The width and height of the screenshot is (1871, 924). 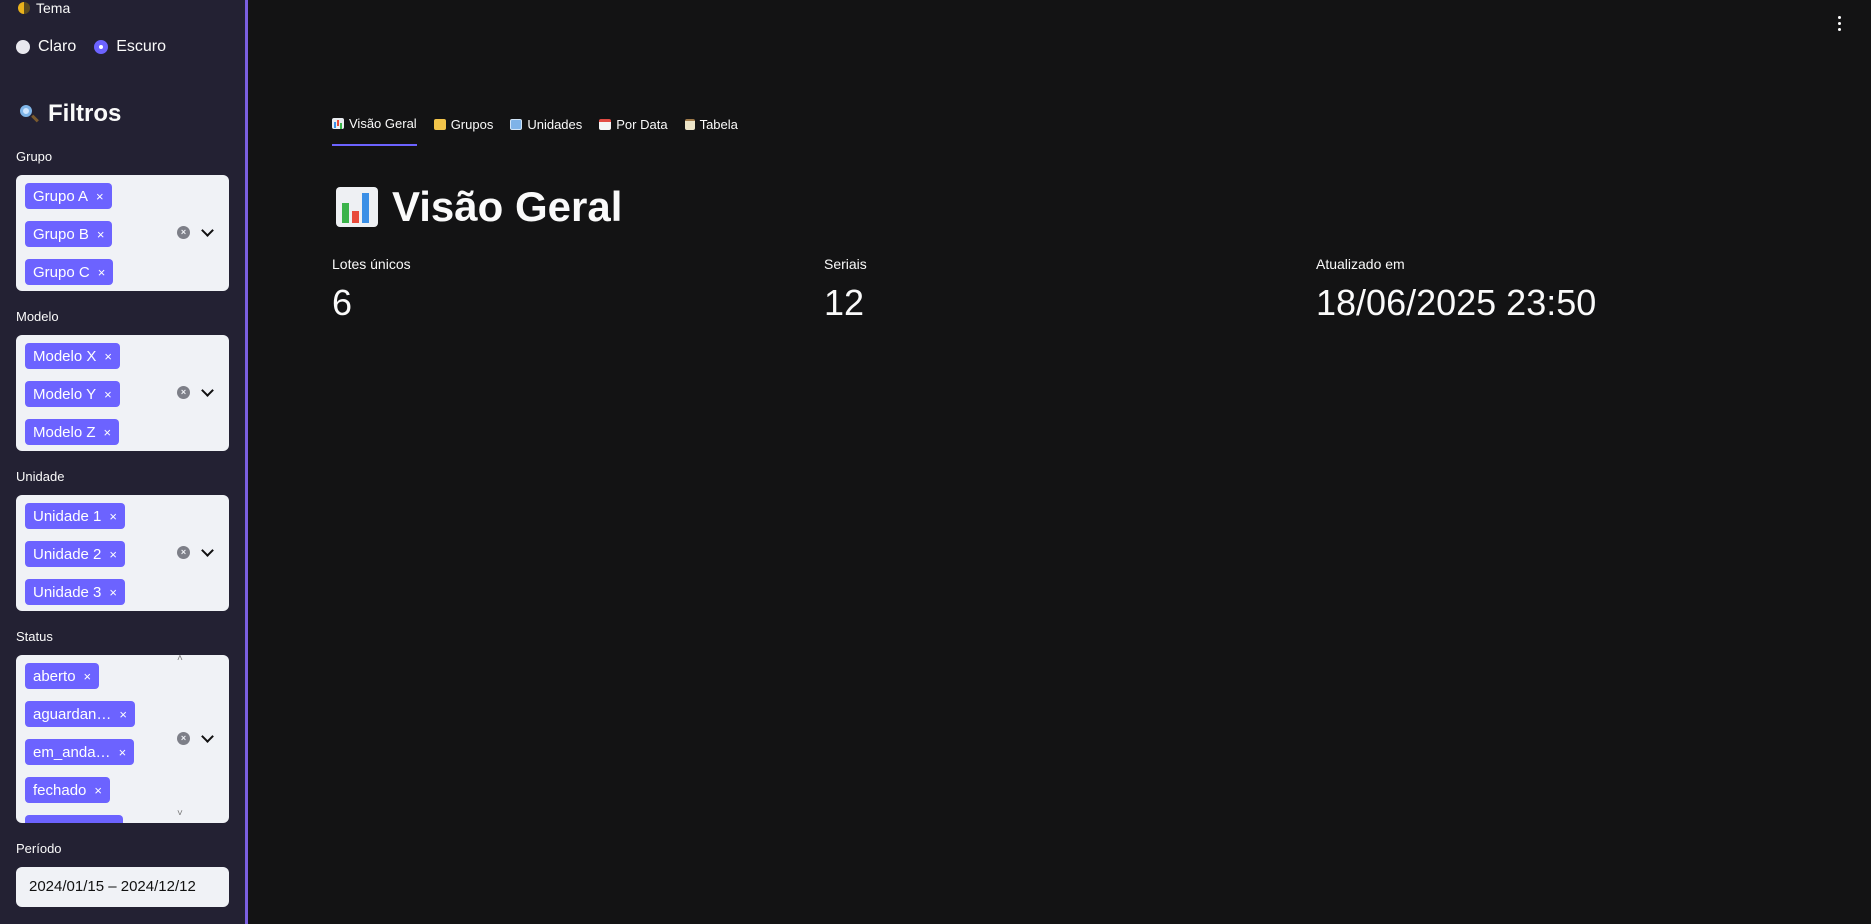 I want to click on unidade-multiselect: Unidade 1 × Unidade 2 × Unidade 3 × ×, so click(x=122, y=553).